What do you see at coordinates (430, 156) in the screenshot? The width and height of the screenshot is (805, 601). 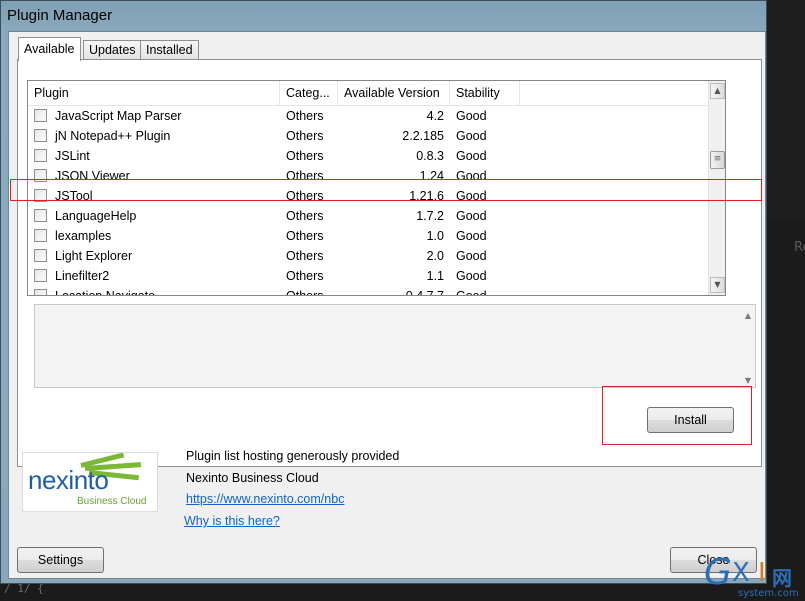 I see `plugin-version: 0.8.3` at bounding box center [430, 156].